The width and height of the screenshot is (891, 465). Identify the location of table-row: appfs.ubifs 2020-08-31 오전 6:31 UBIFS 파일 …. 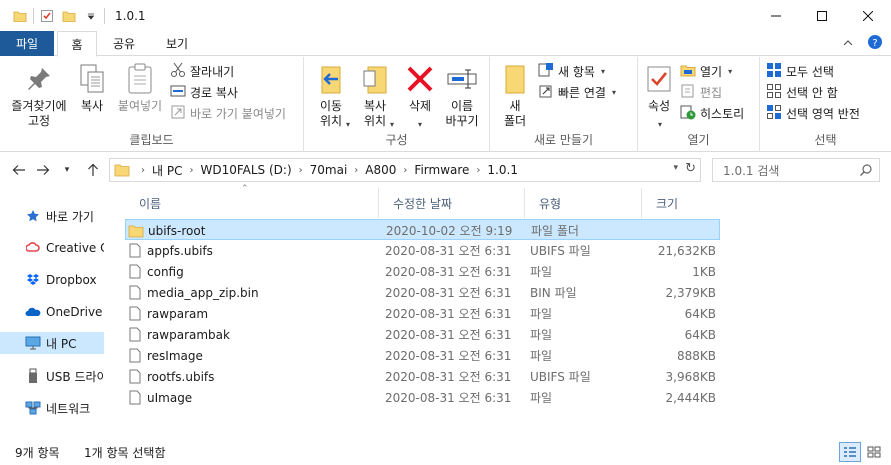
(422, 250).